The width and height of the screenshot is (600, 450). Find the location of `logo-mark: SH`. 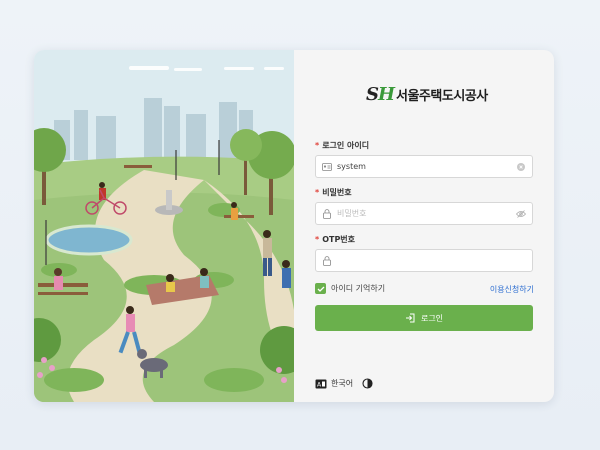

logo-mark: SH is located at coordinates (380, 94).